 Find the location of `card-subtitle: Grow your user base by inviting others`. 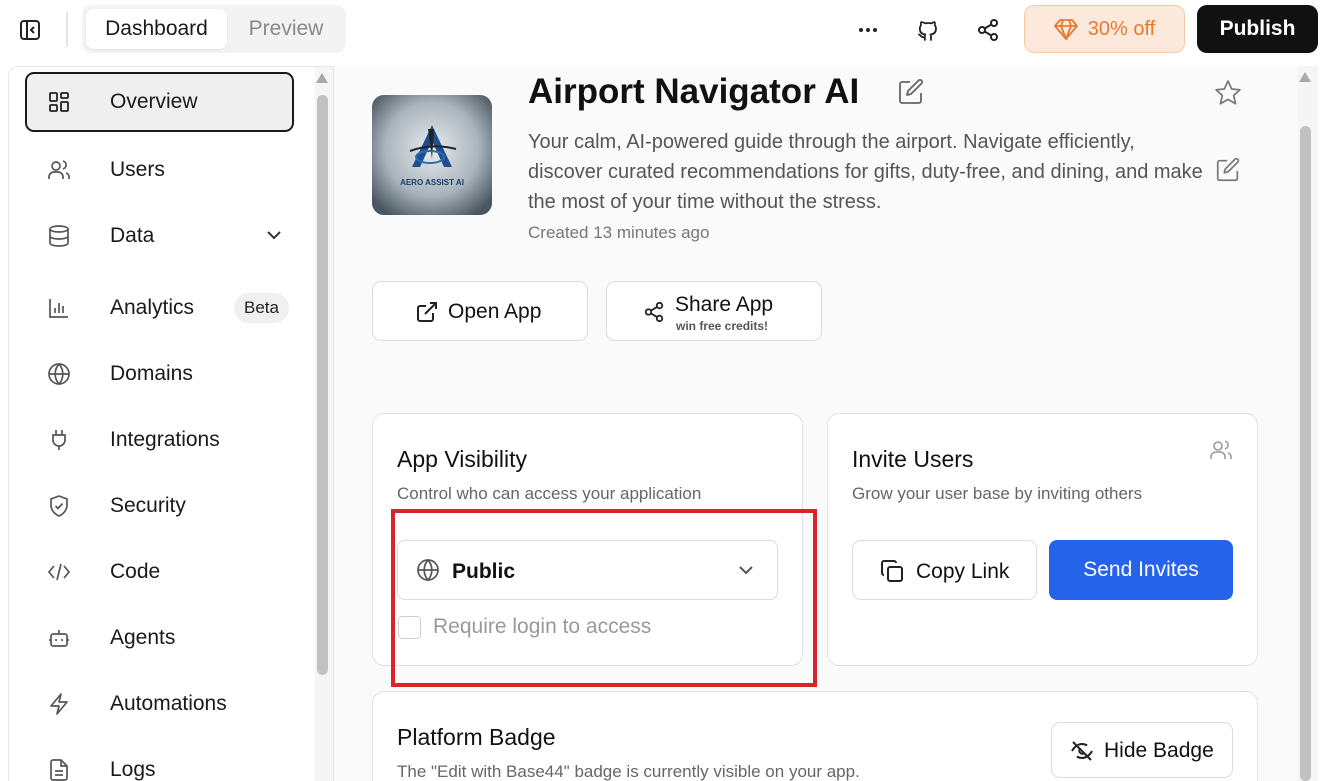

card-subtitle: Grow your user base by inviting others is located at coordinates (997, 493).